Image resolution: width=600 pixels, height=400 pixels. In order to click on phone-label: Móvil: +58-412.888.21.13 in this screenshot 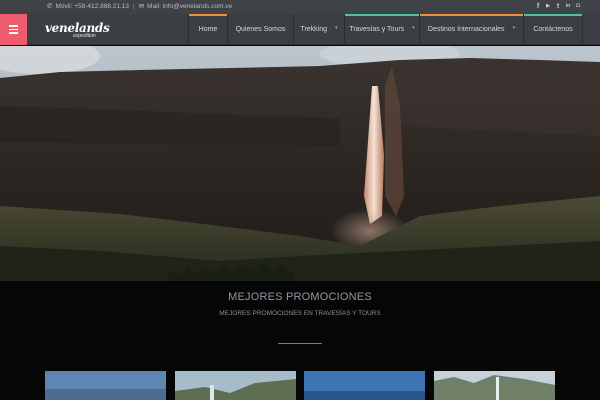, I will do `click(92, 6)`.